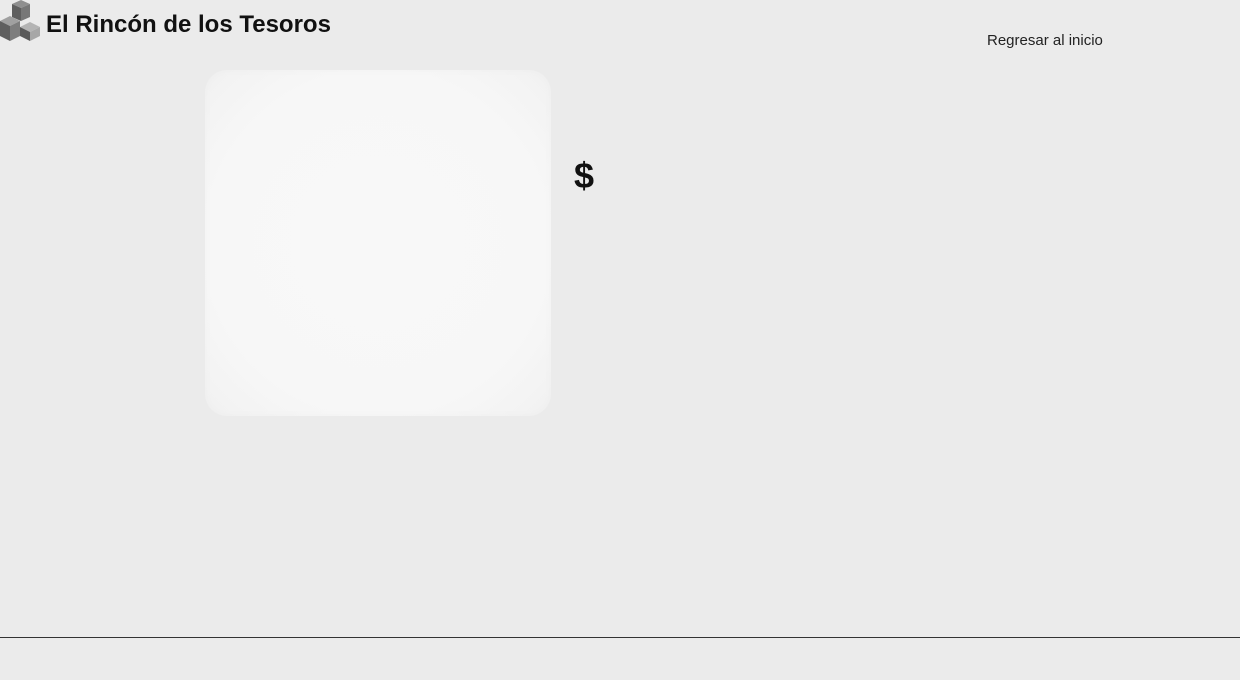 The image size is (1240, 680). Describe the element at coordinates (1045, 40) in the screenshot. I see `return-home-link: Regresar al inicio` at that location.